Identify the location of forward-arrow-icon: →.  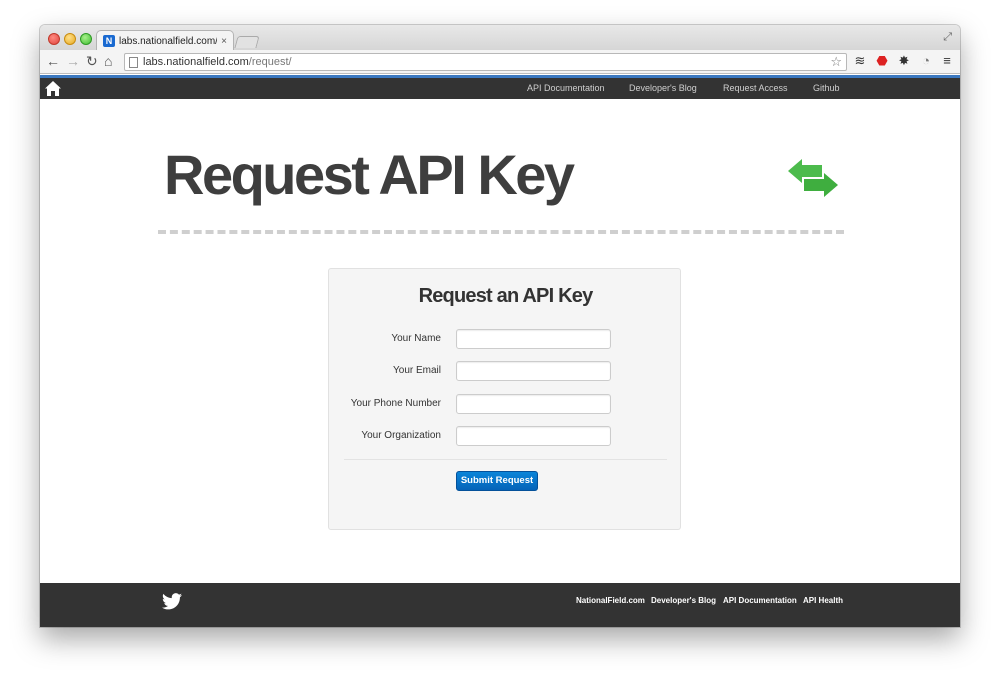
(73, 61).